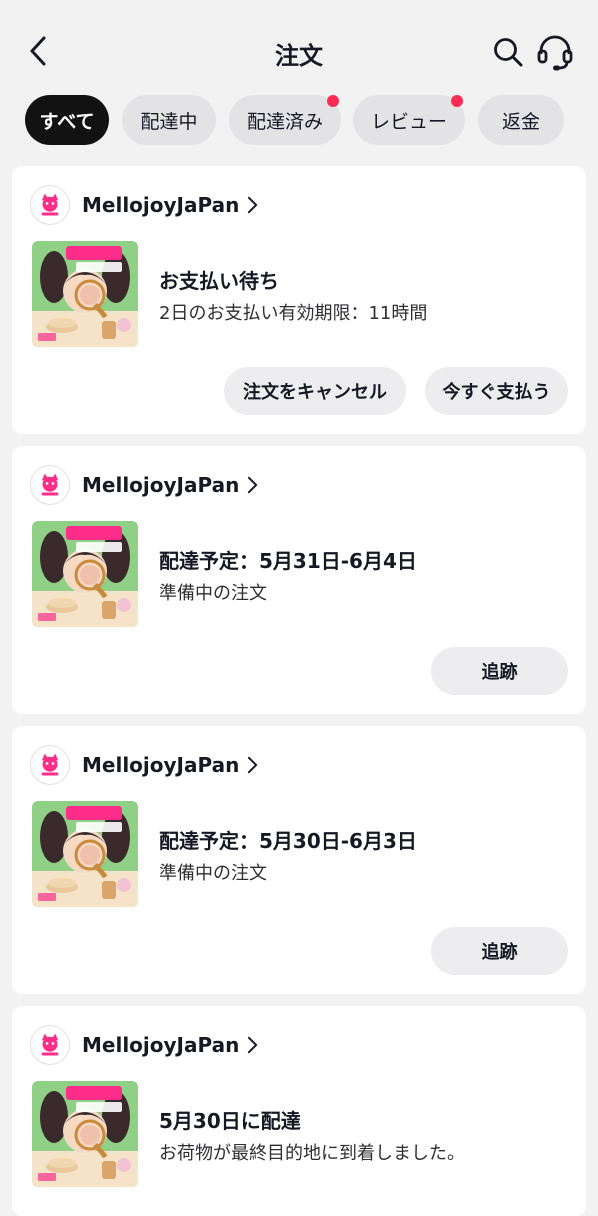  I want to click on order-status-detail: お荷物が最終目的地に到着しました。, so click(312, 1153).